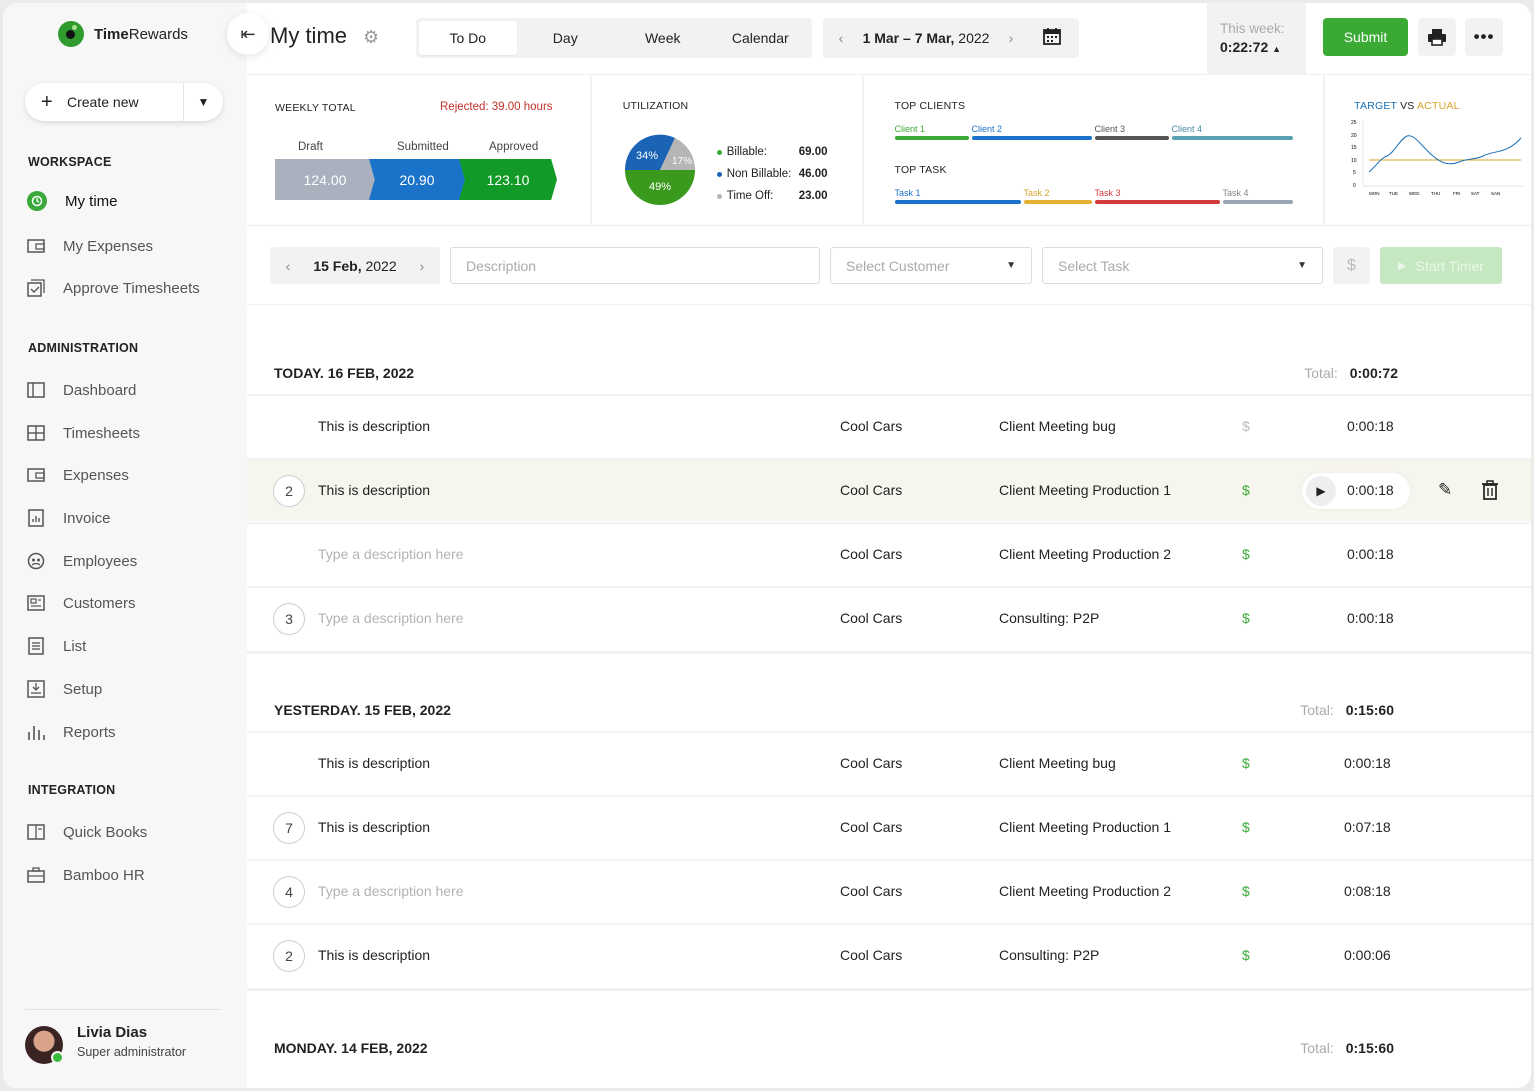 Image resolution: width=1534 pixels, height=1091 pixels. What do you see at coordinates (86, 875) in the screenshot?
I see `sidebar-item-bamboo-hr: Bamboo HR` at bounding box center [86, 875].